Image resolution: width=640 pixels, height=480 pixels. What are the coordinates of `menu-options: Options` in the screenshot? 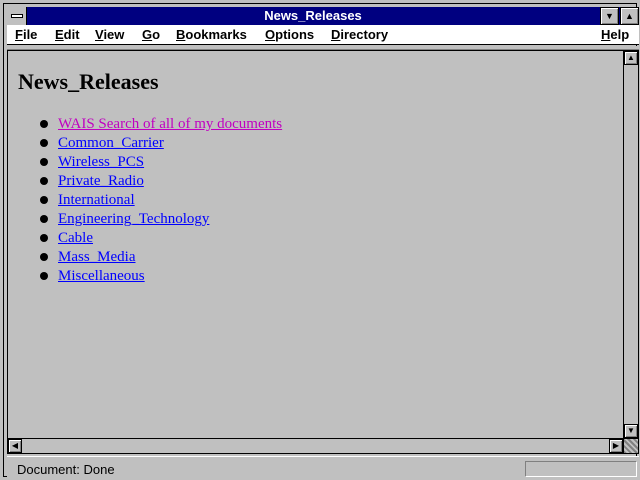 It's located at (289, 34).